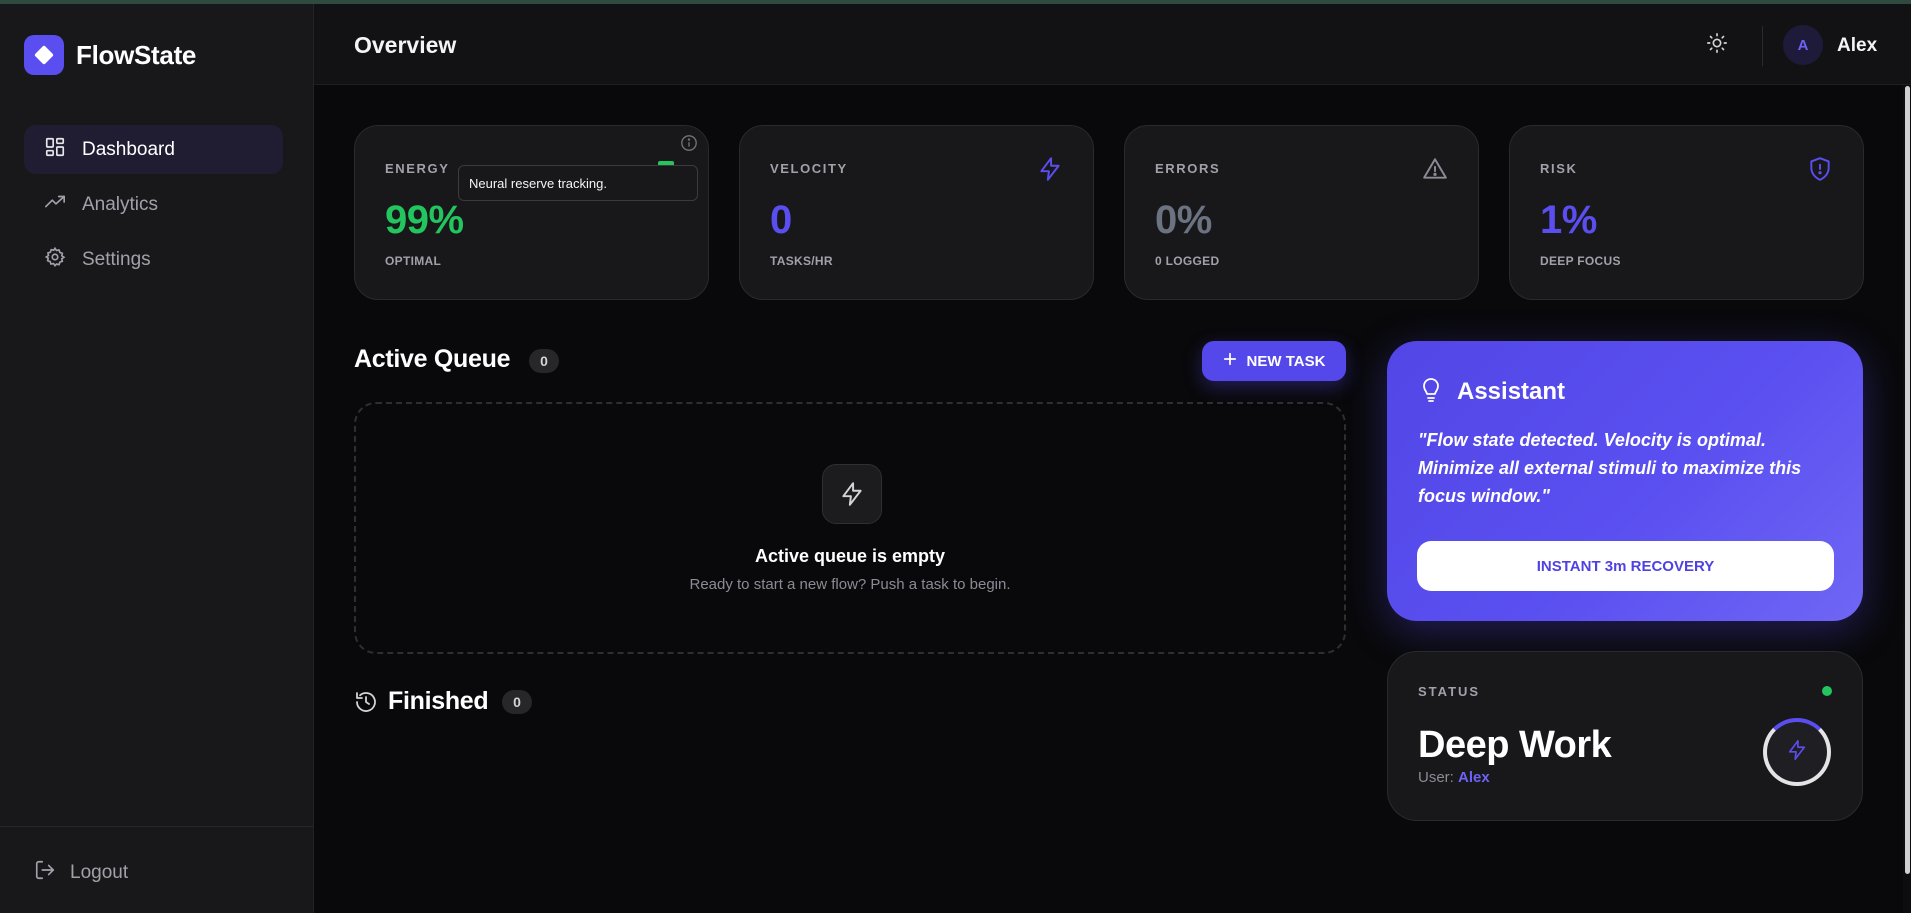 This screenshot has height=913, width=1911. I want to click on status-user: User: Alex, so click(1454, 777).